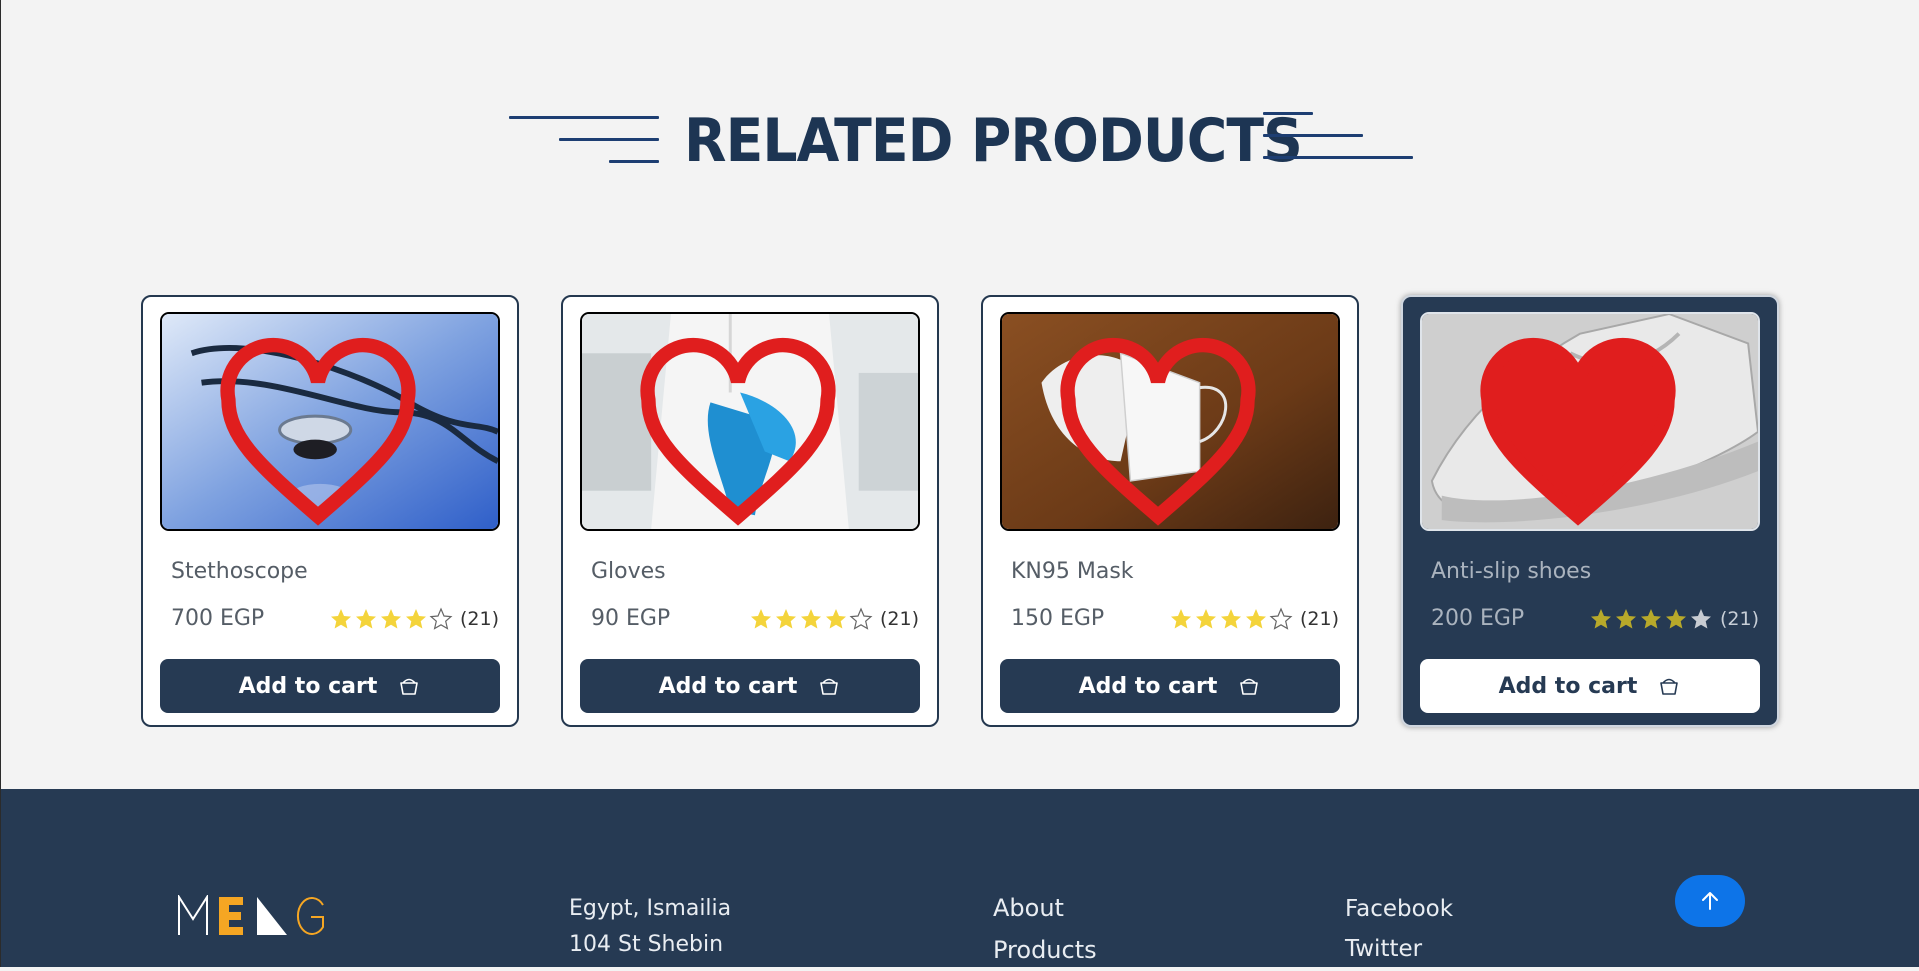 The height and width of the screenshot is (971, 1919). I want to click on product-card: Anti-slip shoes 200 EGP (21) Add to cart, so click(1590, 511).